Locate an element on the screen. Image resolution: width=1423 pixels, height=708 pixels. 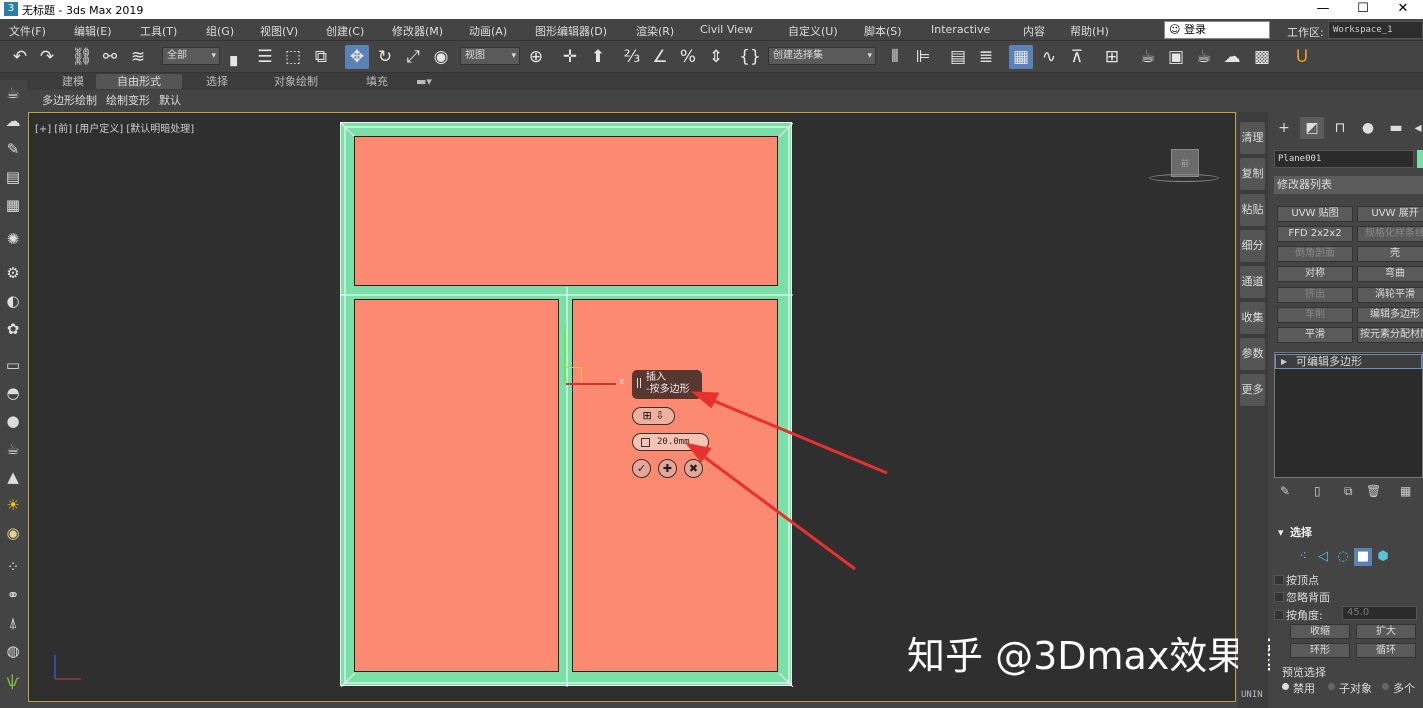
edge-icon: ◁ is located at coordinates (1323, 557).